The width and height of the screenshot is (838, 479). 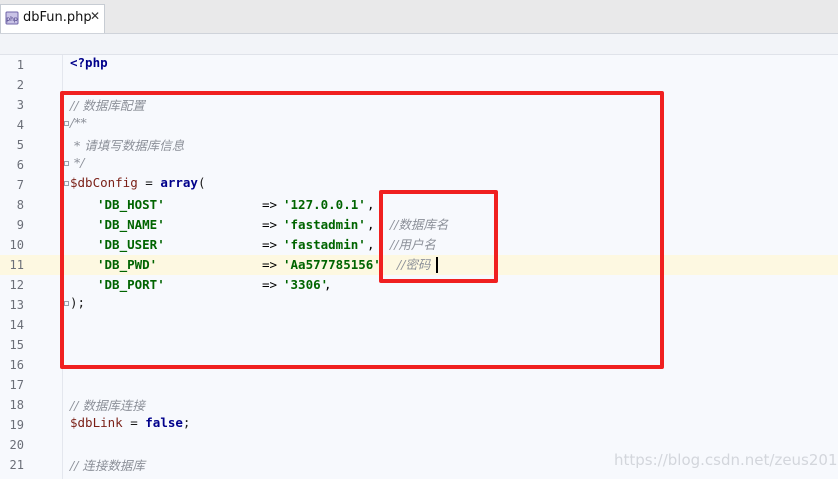 I want to click on line-number: 6, so click(x=20, y=165).